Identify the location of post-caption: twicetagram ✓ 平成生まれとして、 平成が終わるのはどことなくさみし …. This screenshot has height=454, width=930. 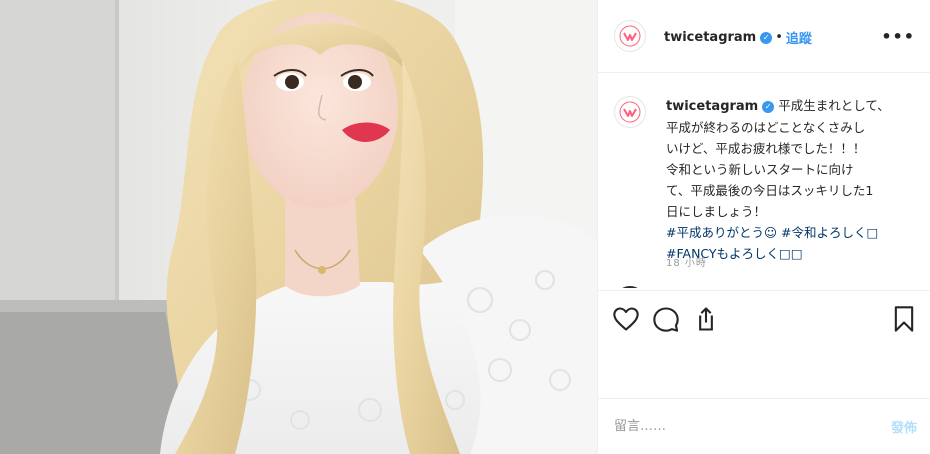
(786, 179).